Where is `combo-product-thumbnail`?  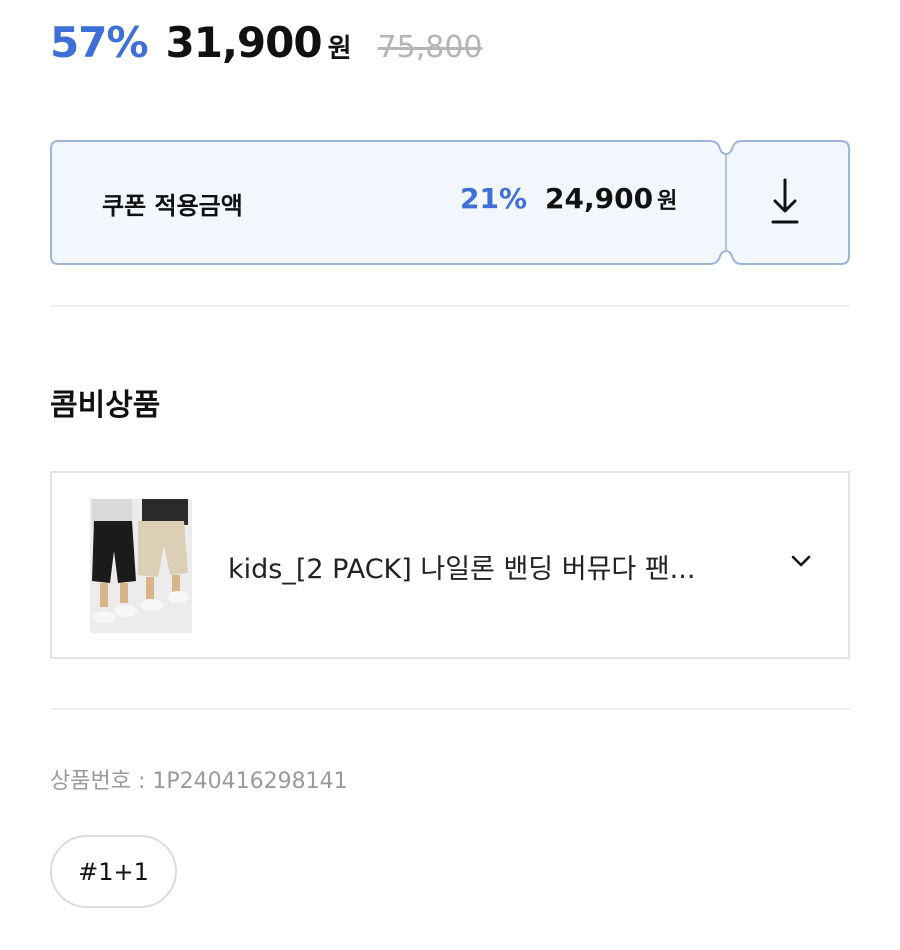
combo-product-thumbnail is located at coordinates (141, 566).